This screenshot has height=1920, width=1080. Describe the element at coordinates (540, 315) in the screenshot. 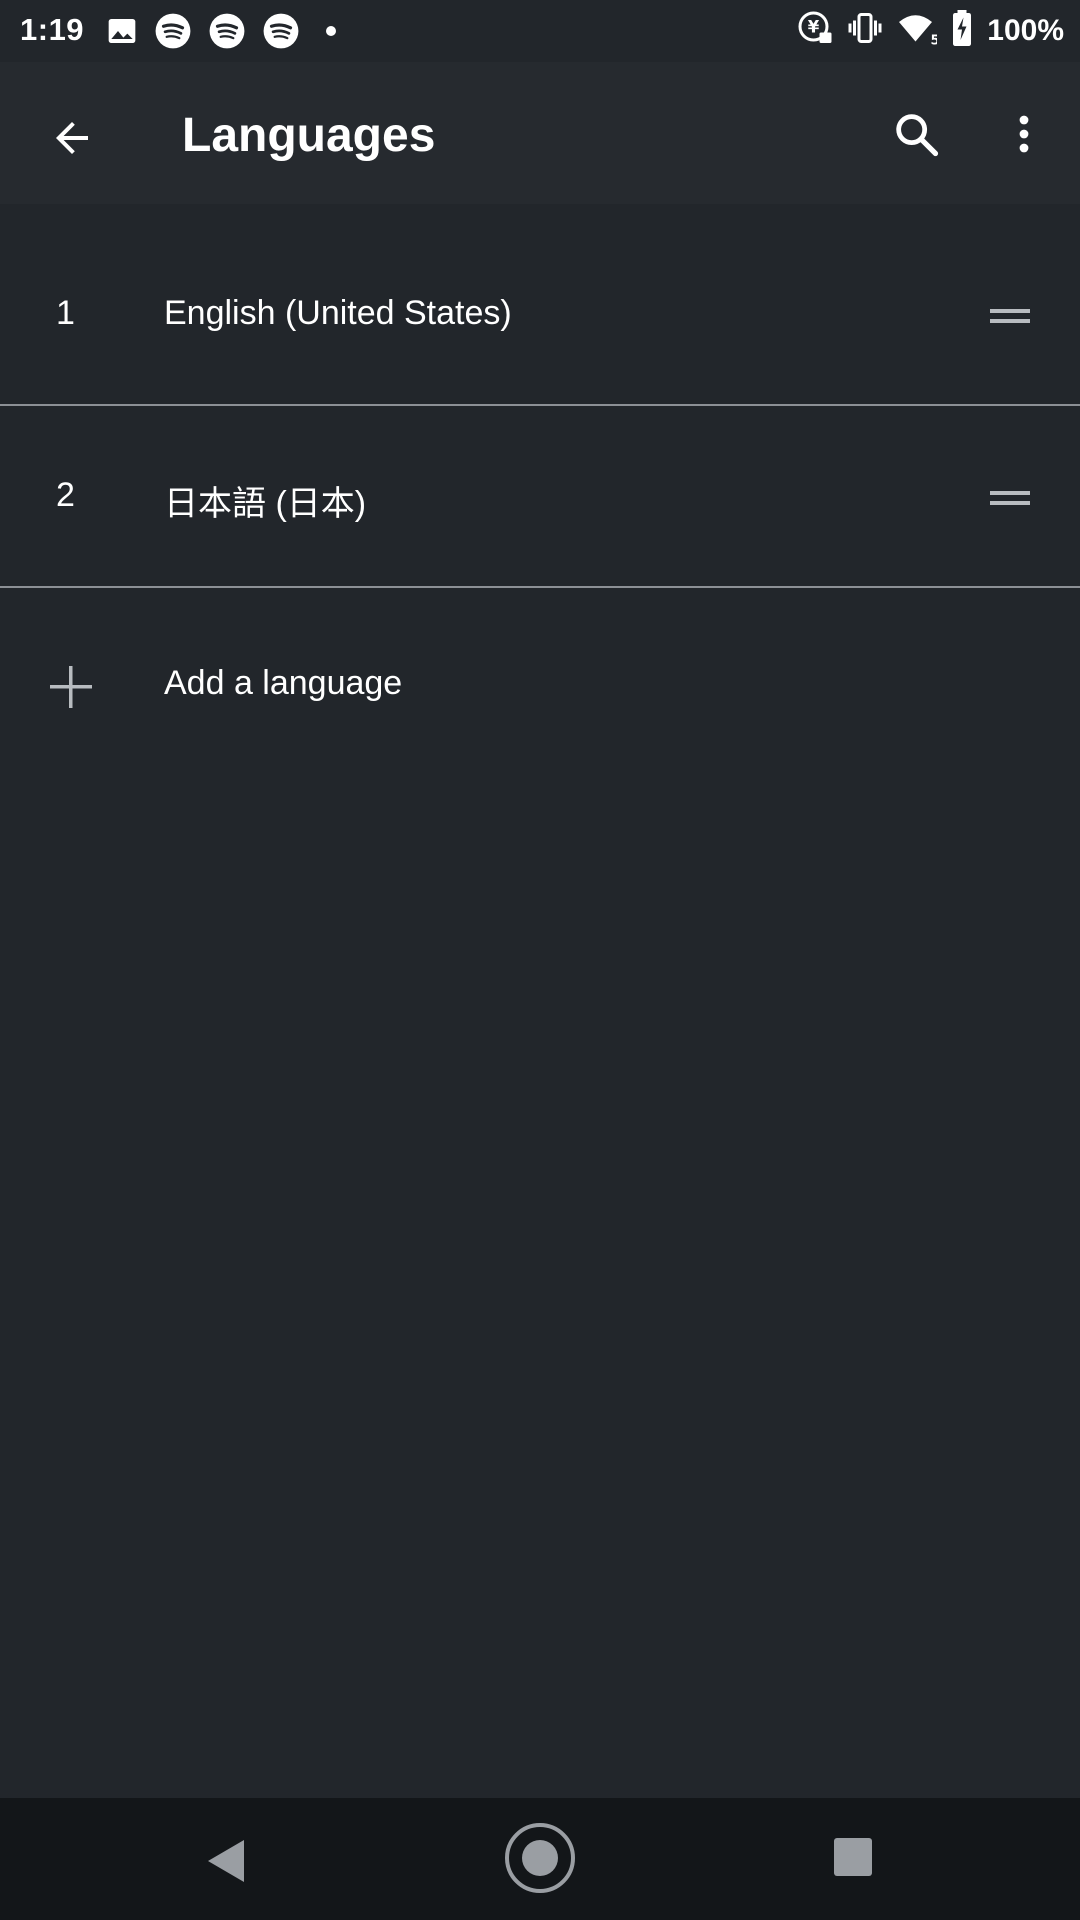

I see `language-item: 1 English (United States)` at that location.